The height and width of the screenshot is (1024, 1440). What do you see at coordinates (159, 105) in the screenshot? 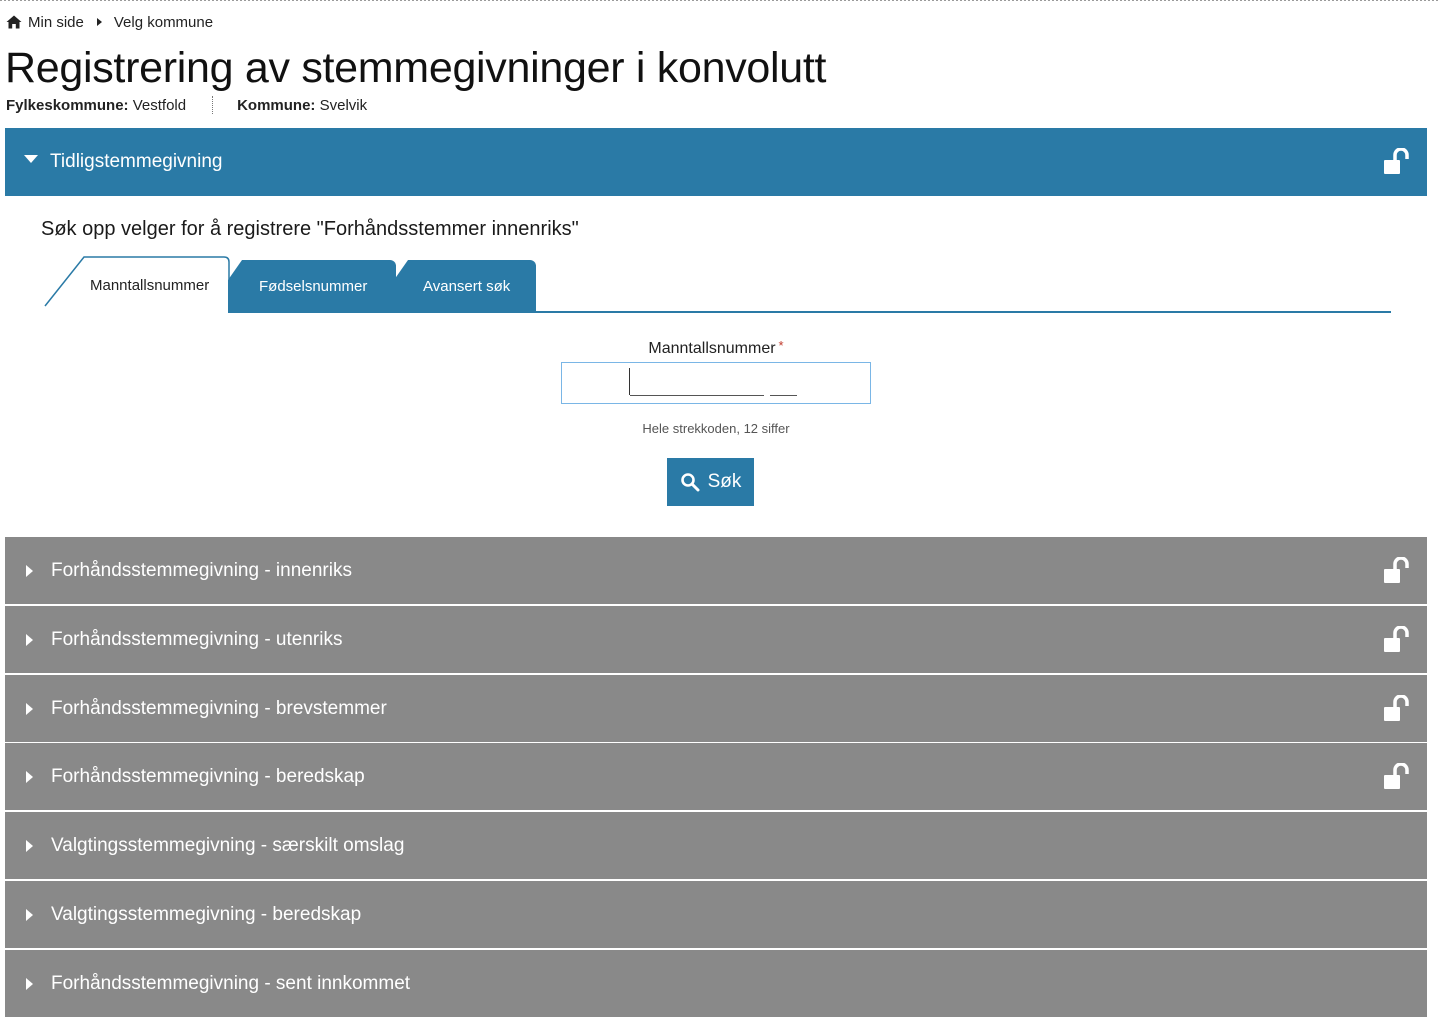
I see `county-value: Vestfold` at bounding box center [159, 105].